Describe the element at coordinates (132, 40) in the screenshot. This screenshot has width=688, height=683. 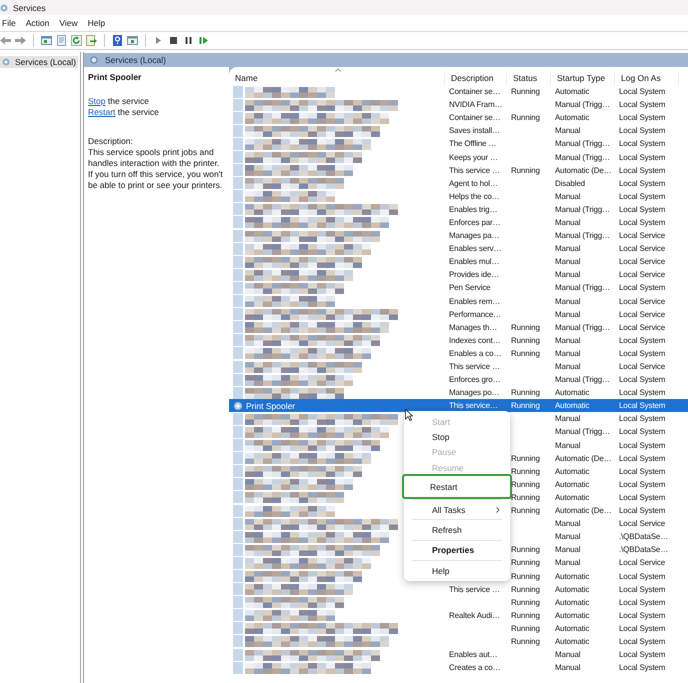
I see `console-view-icon` at that location.